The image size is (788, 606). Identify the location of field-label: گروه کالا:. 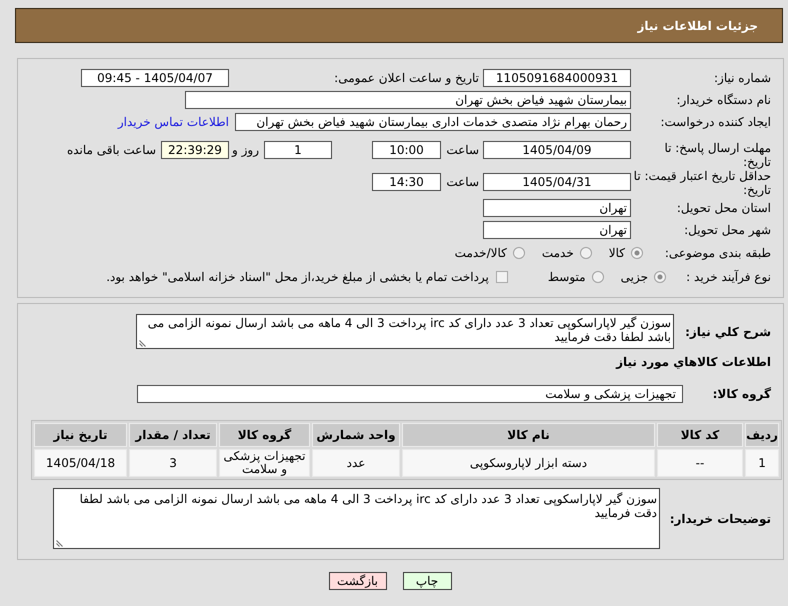
(741, 394).